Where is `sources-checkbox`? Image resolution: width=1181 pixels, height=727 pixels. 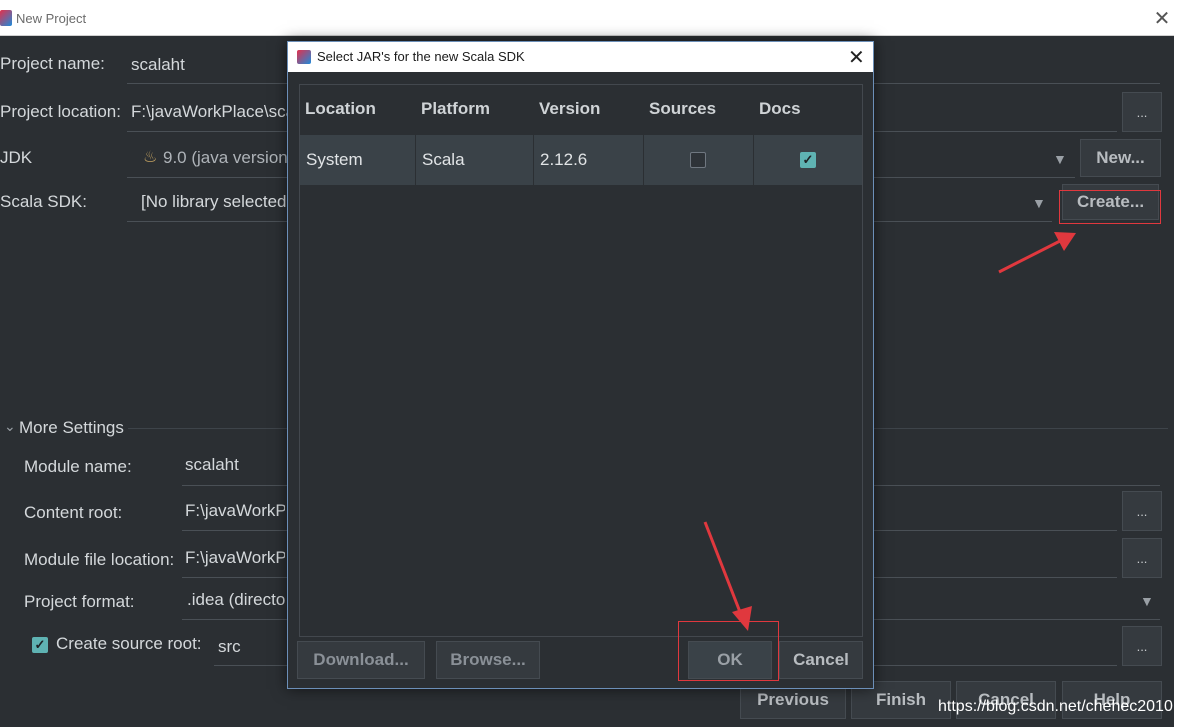 sources-checkbox is located at coordinates (698, 160).